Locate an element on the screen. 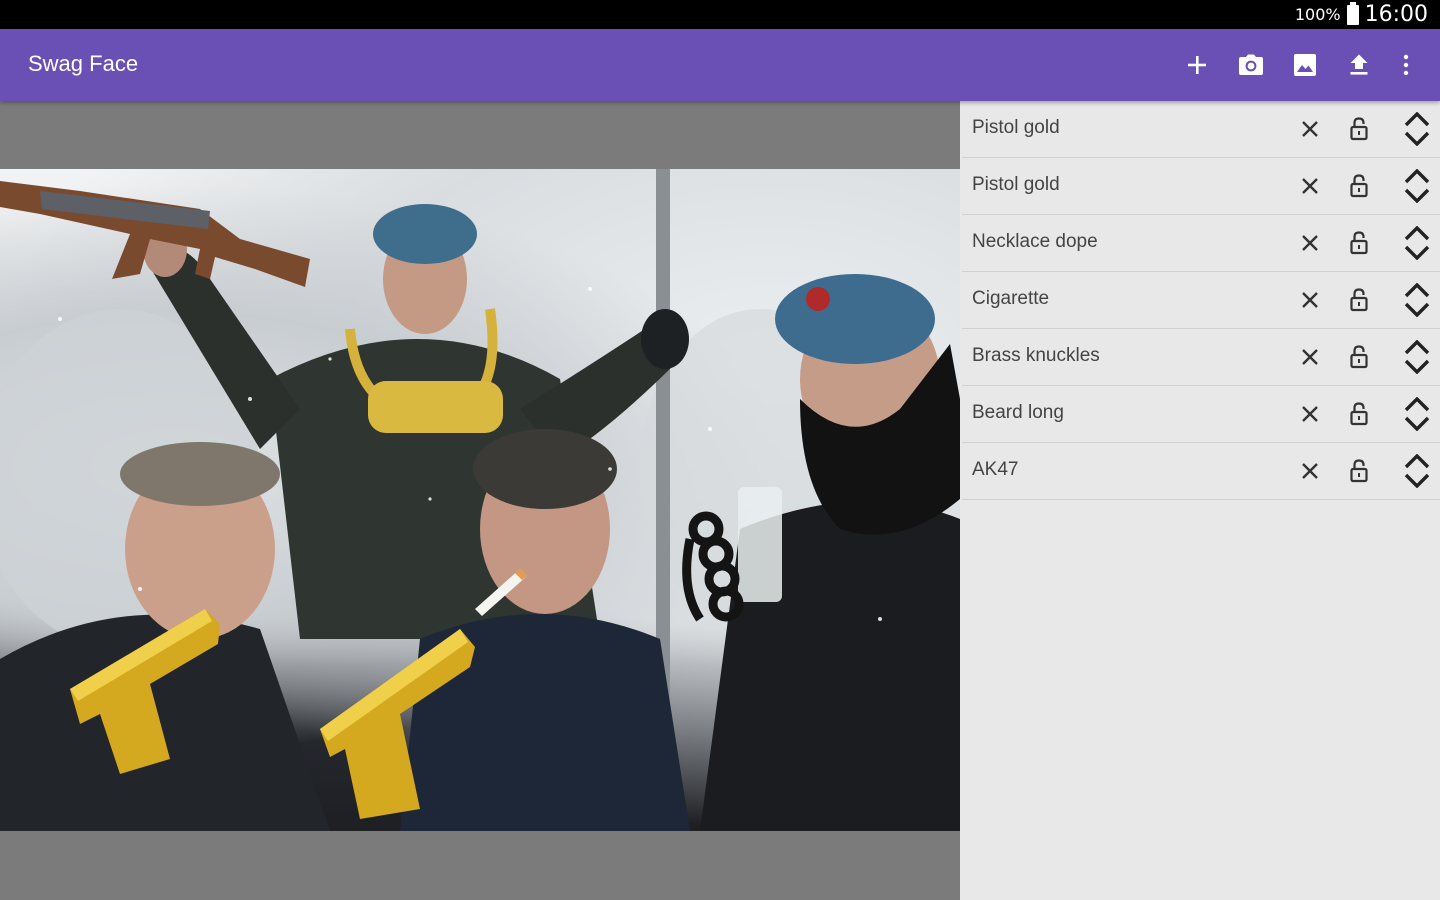  battery-percent: 100% is located at coordinates (1317, 14).